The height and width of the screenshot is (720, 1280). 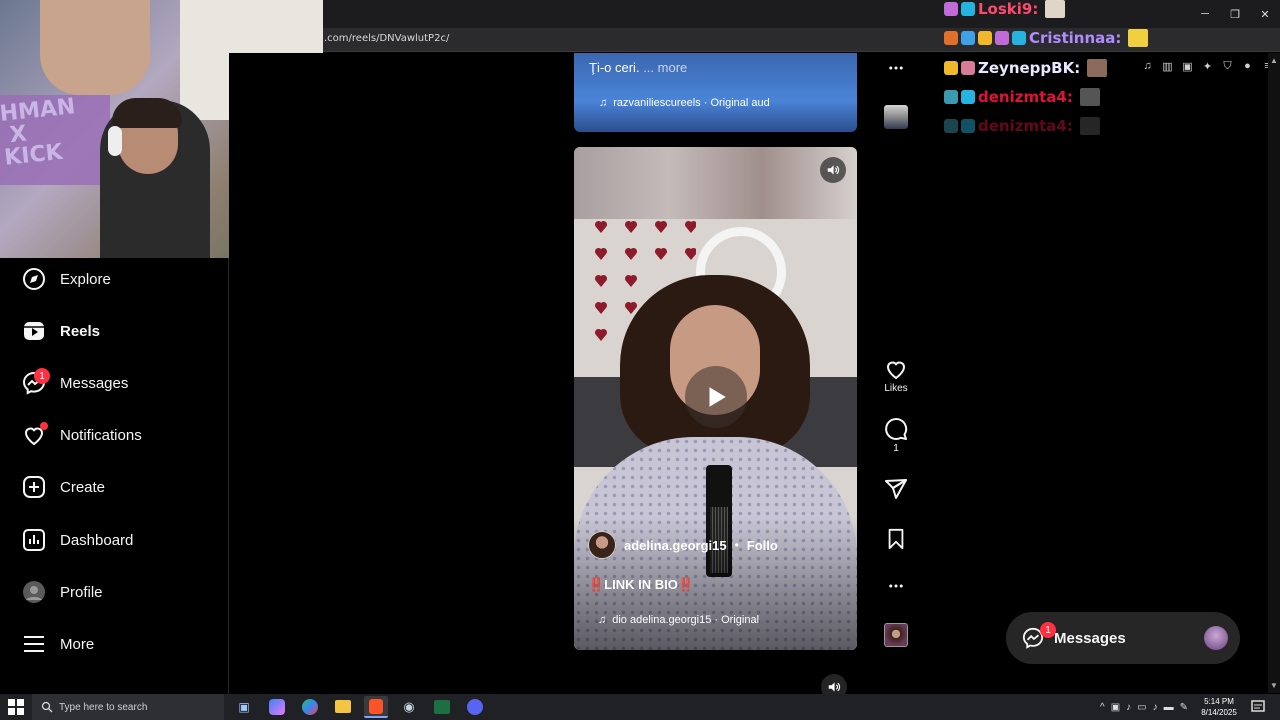 I want to click on sidebar-item-profile: Profile, so click(x=114, y=592).